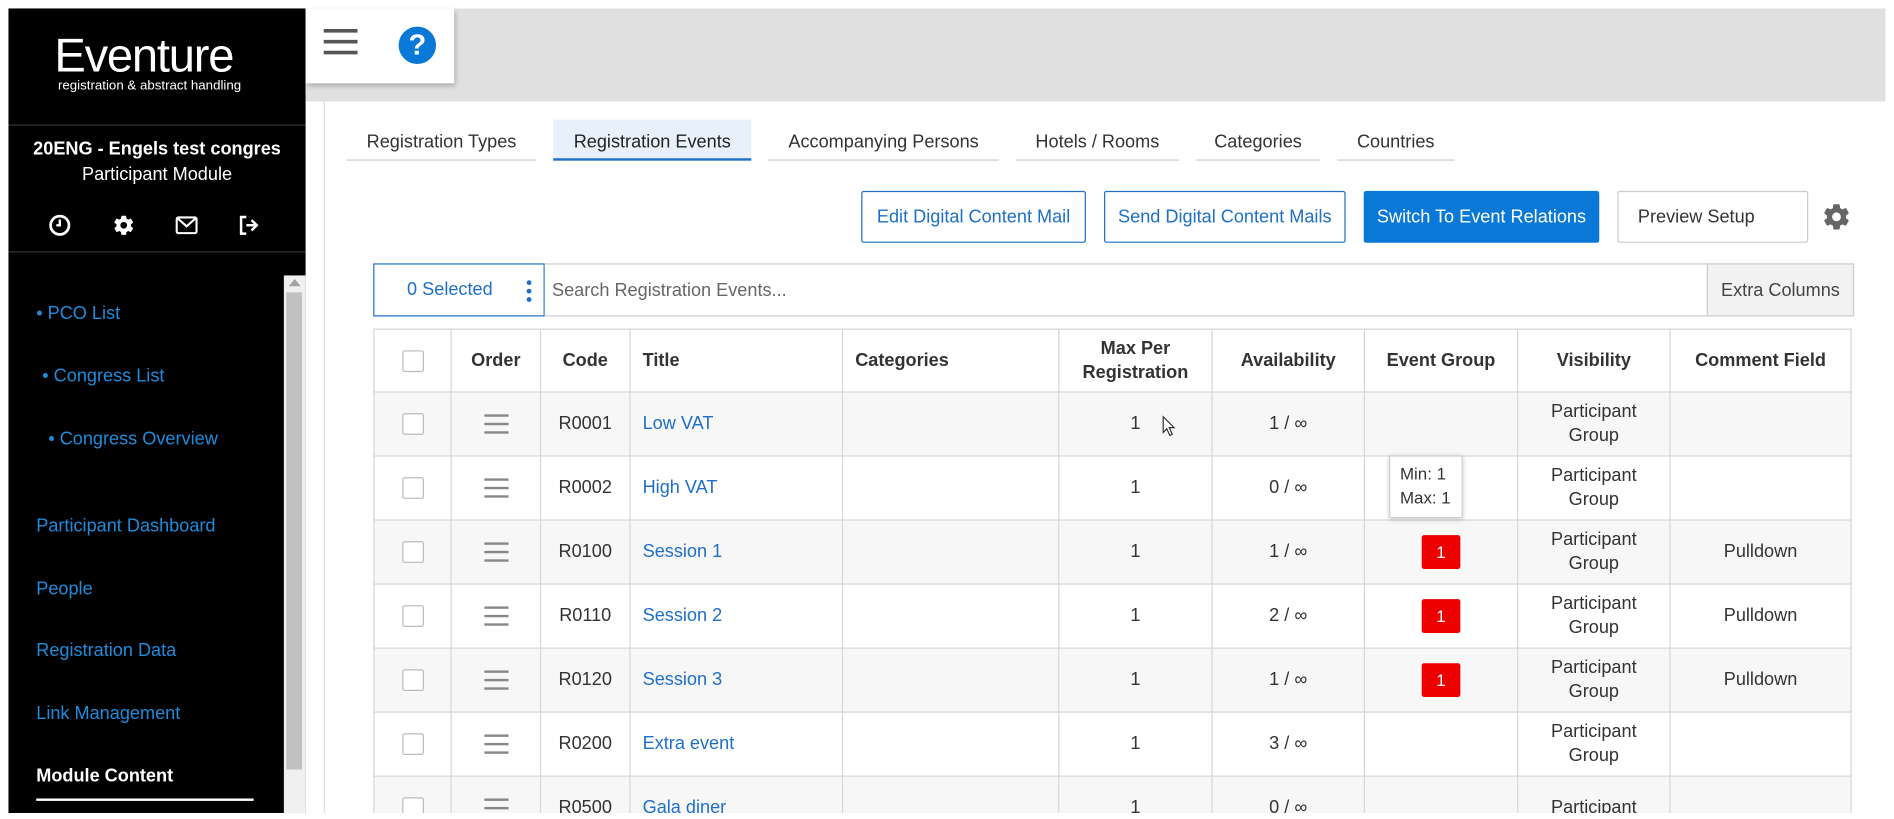 The height and width of the screenshot is (819, 1894). What do you see at coordinates (1396, 140) in the screenshot?
I see `tab-countries: Countries` at bounding box center [1396, 140].